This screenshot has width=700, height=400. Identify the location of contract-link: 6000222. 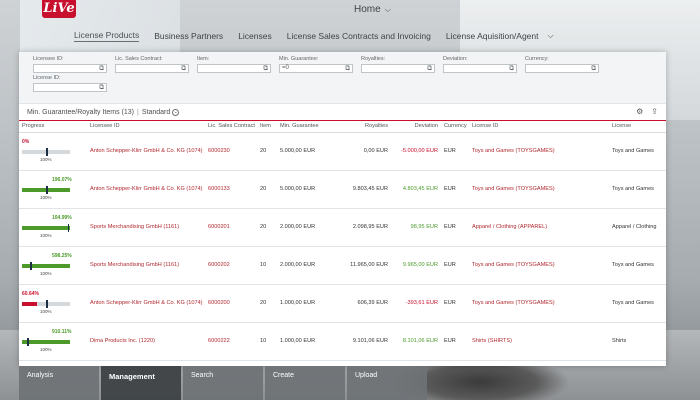
(231, 341).